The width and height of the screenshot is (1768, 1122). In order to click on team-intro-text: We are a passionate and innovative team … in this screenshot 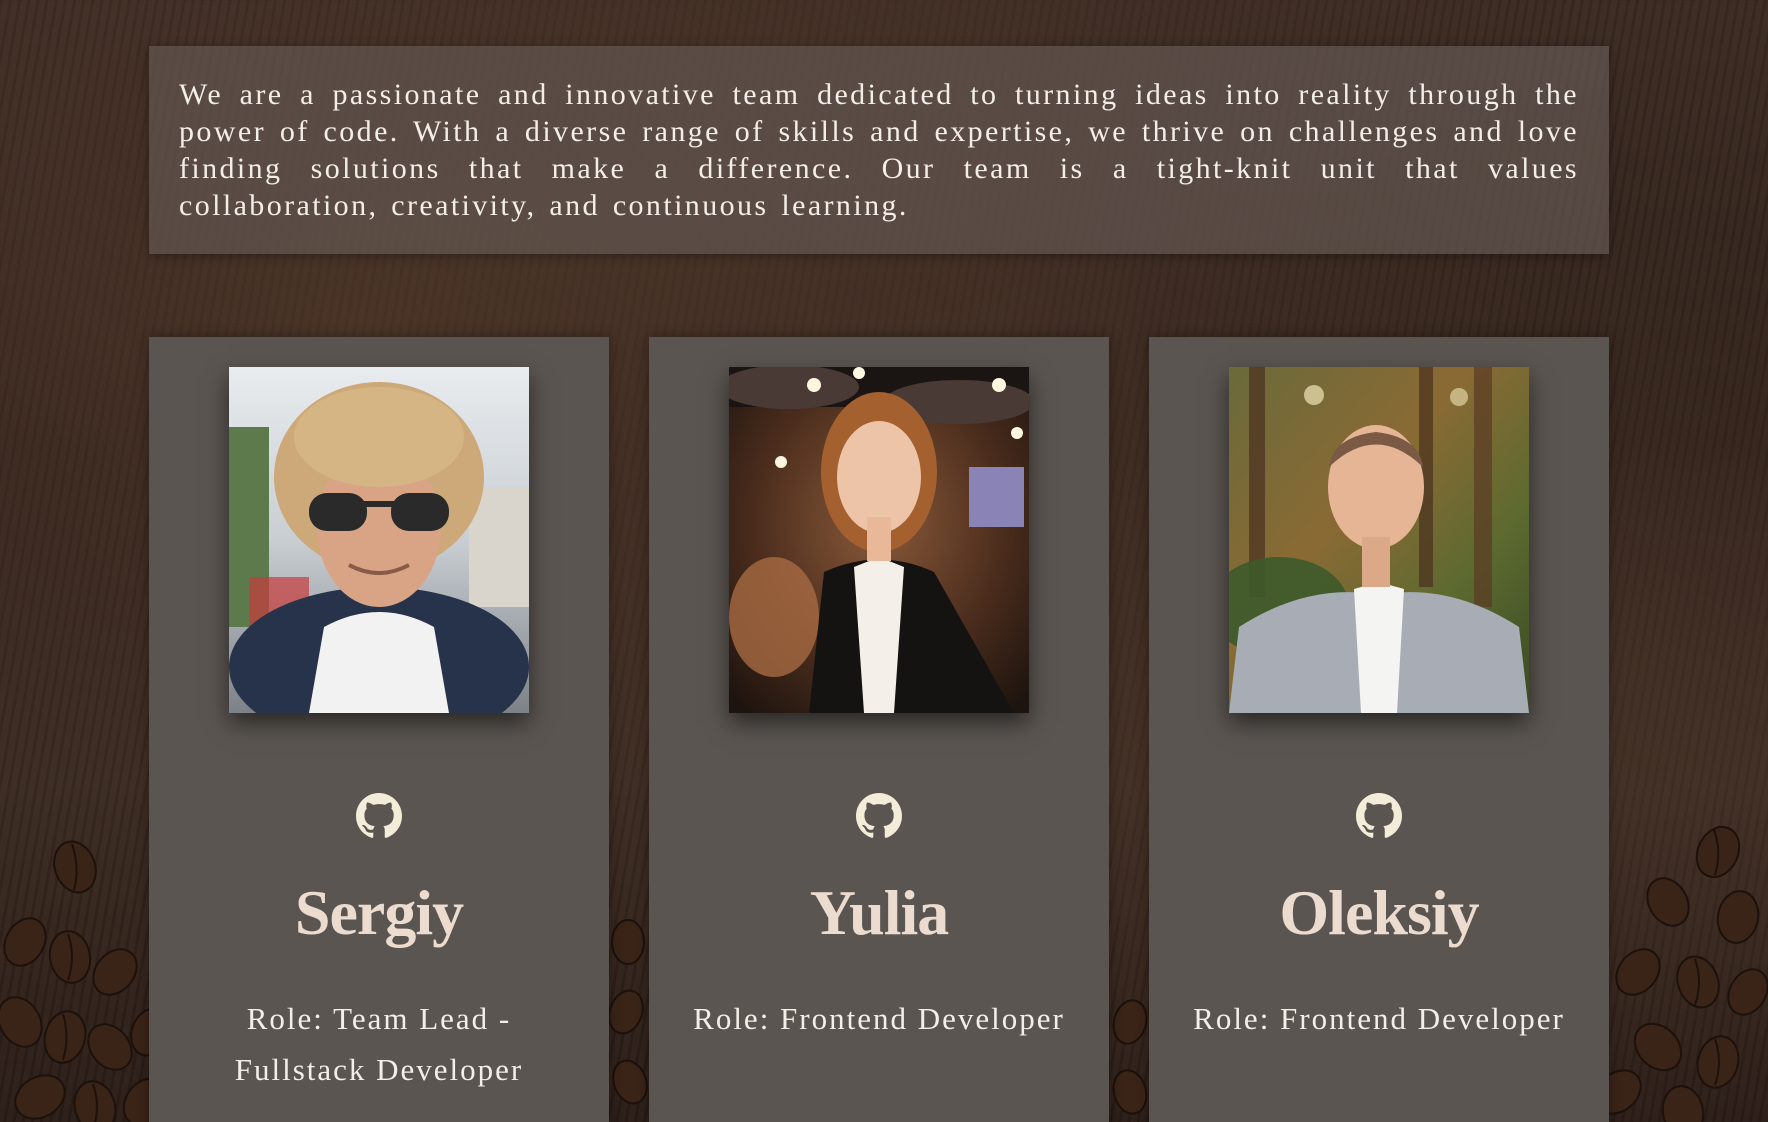, I will do `click(879, 150)`.